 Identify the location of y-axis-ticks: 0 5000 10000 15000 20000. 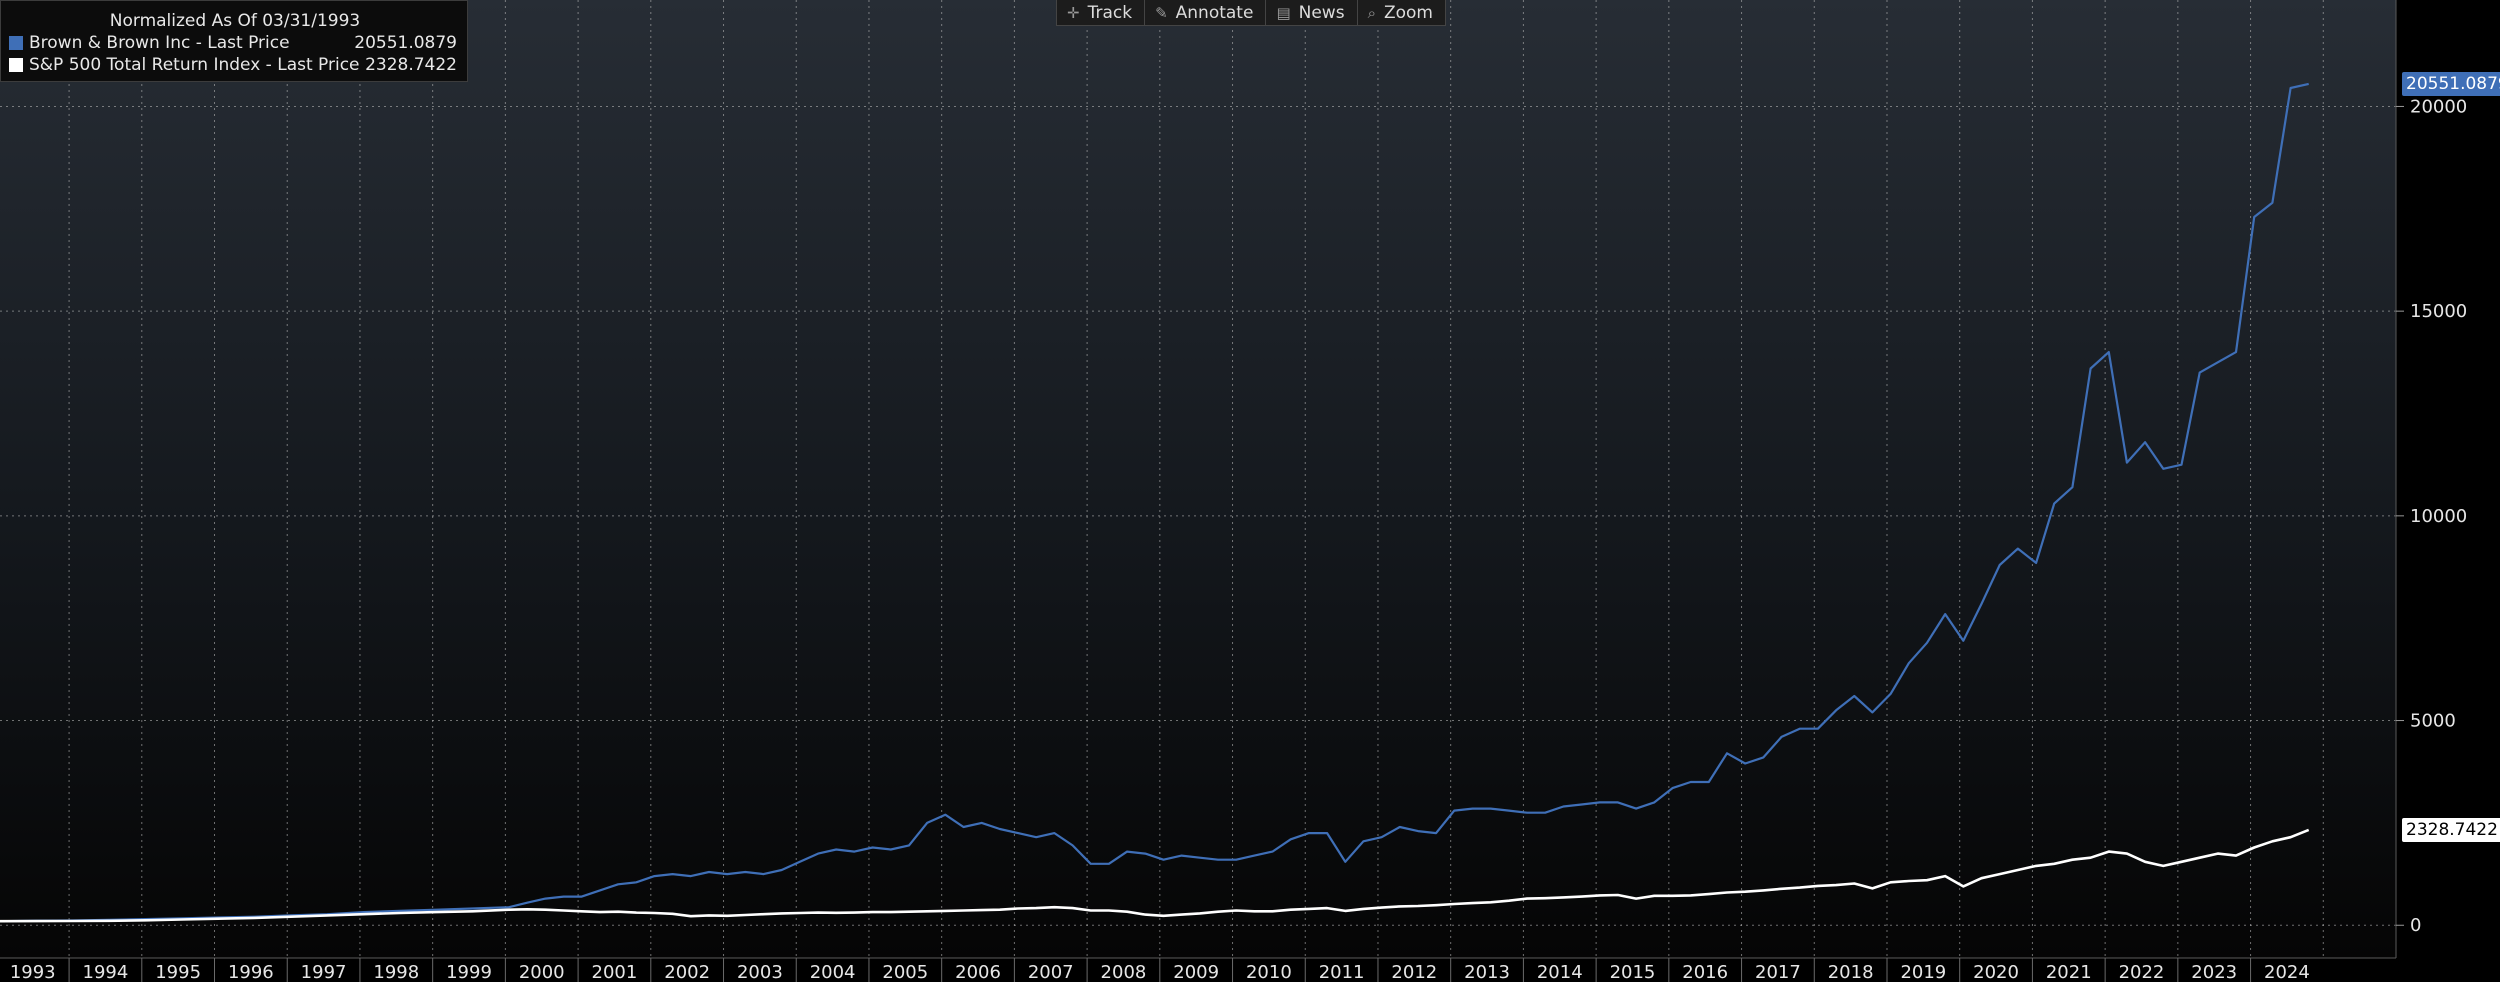
(2431, 516).